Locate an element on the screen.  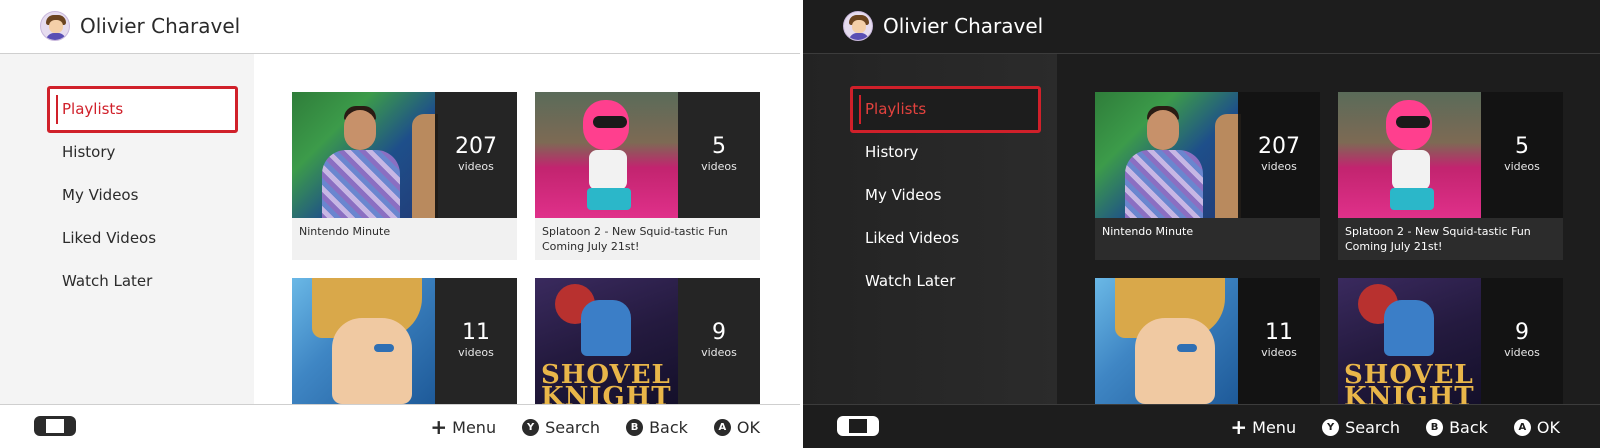
selection-indicator is located at coordinates (57, 109).